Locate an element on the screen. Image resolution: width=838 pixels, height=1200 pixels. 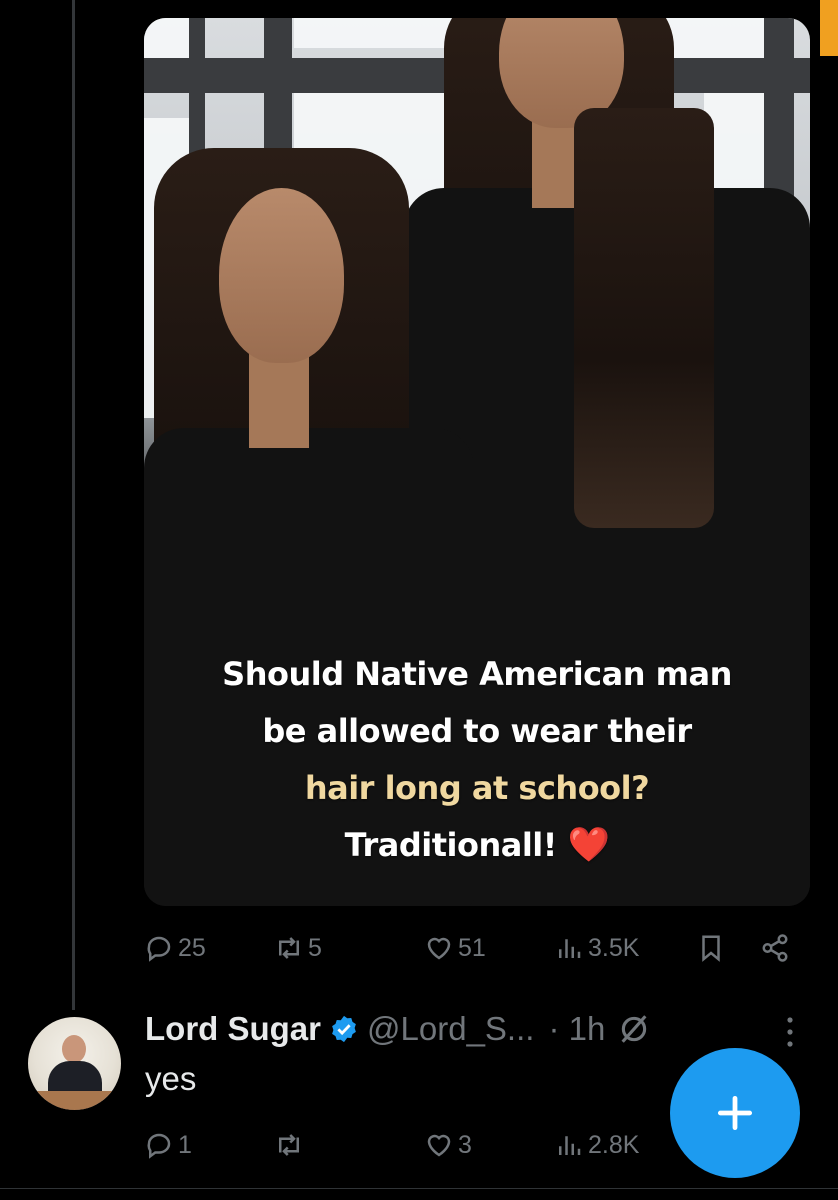
reply-header: Lord Sugar @Lord_S... · 1h is located at coordinates (398, 1029).